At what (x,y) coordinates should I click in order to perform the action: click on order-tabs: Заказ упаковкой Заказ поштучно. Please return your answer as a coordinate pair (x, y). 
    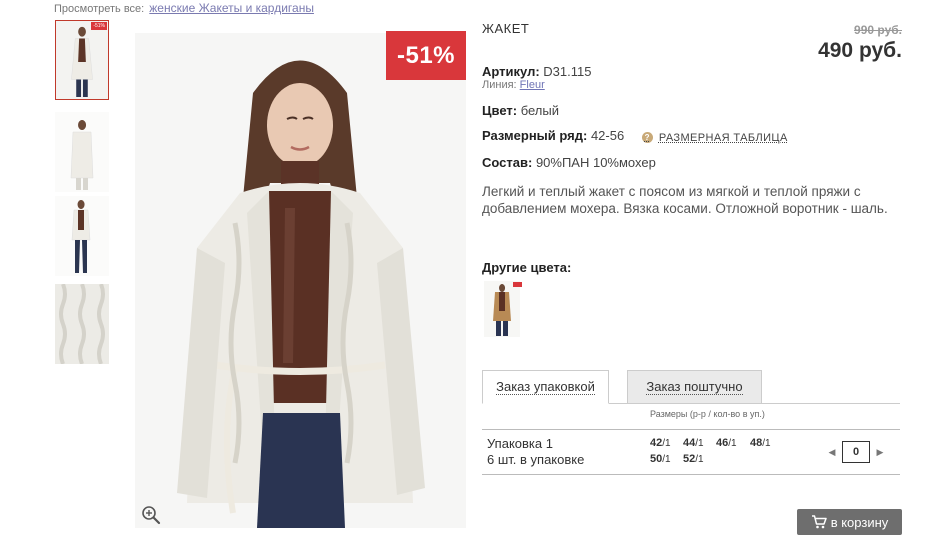
    Looking at the image, I should click on (691, 387).